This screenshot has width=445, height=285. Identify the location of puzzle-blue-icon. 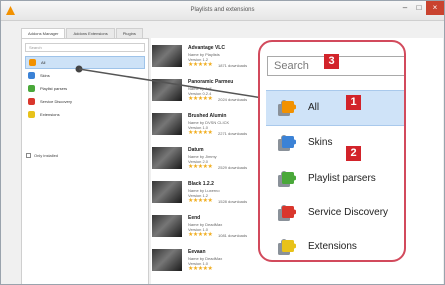
(287, 143).